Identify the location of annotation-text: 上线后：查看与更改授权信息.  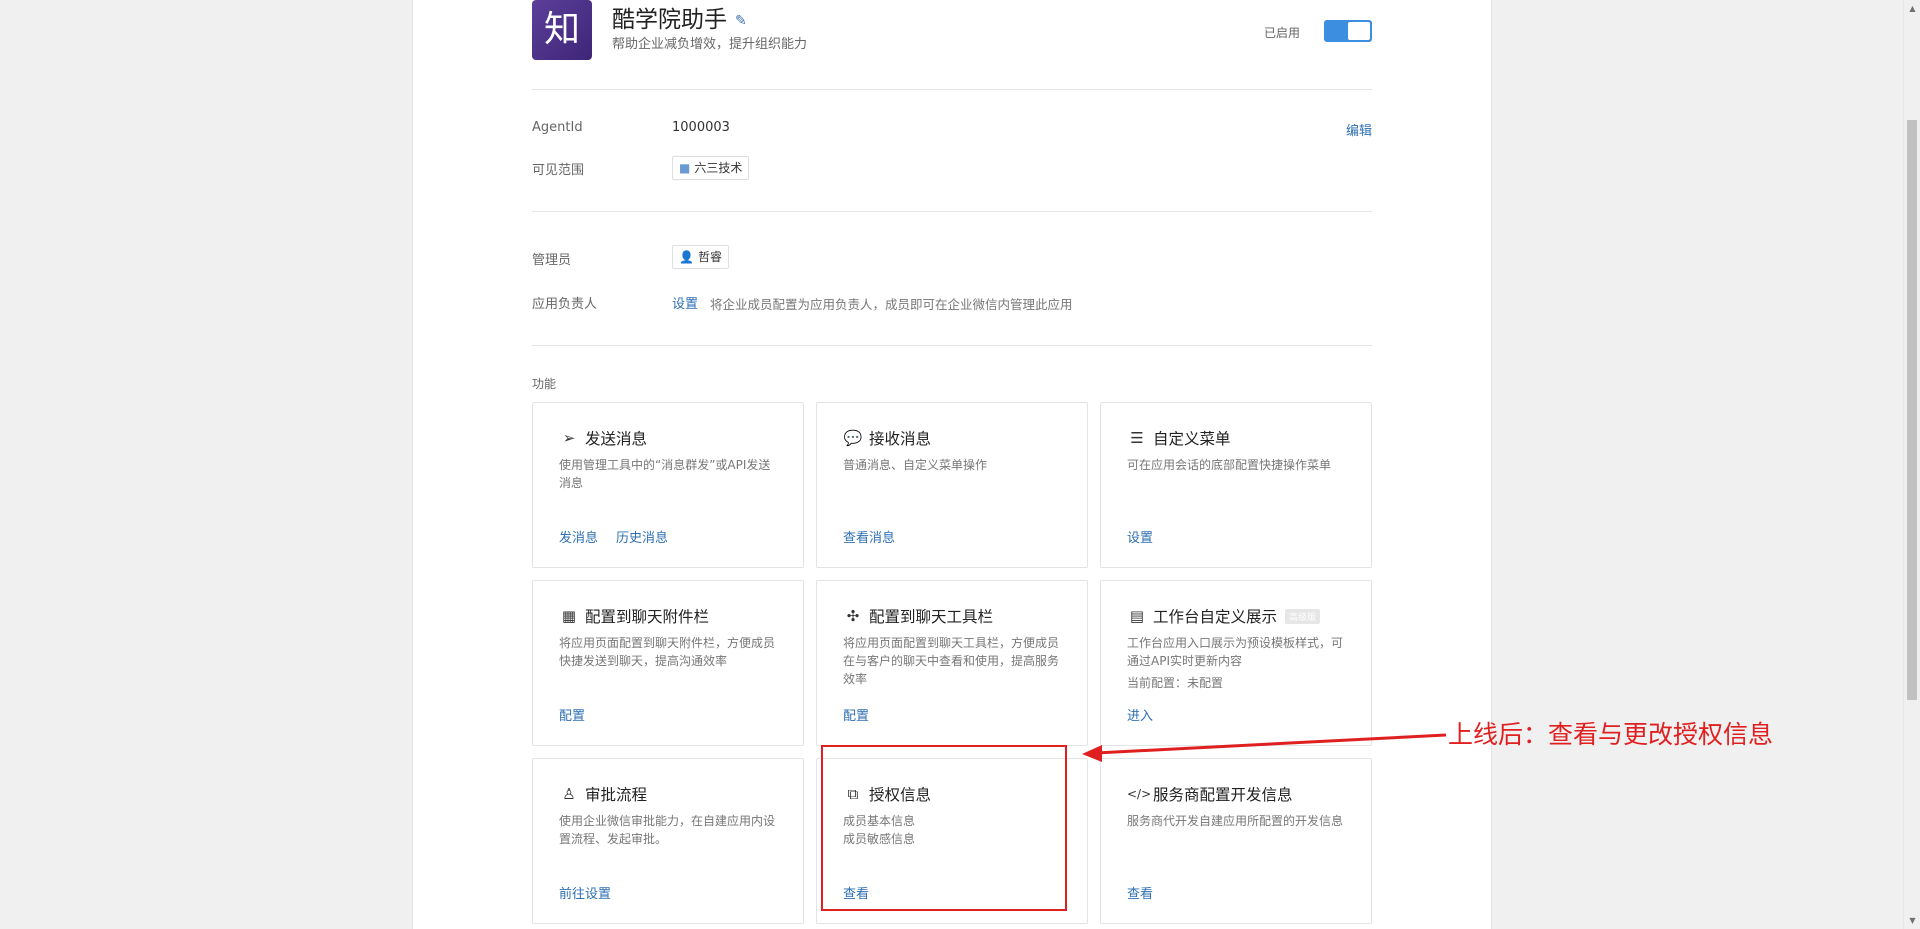
(1611, 734).